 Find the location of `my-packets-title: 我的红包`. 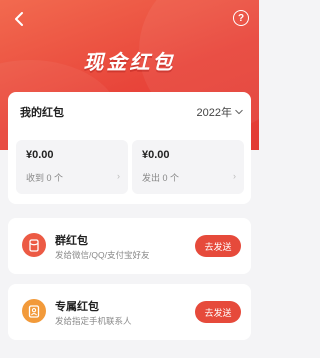

my-packets-title: 我的红包 is located at coordinates (42, 113).